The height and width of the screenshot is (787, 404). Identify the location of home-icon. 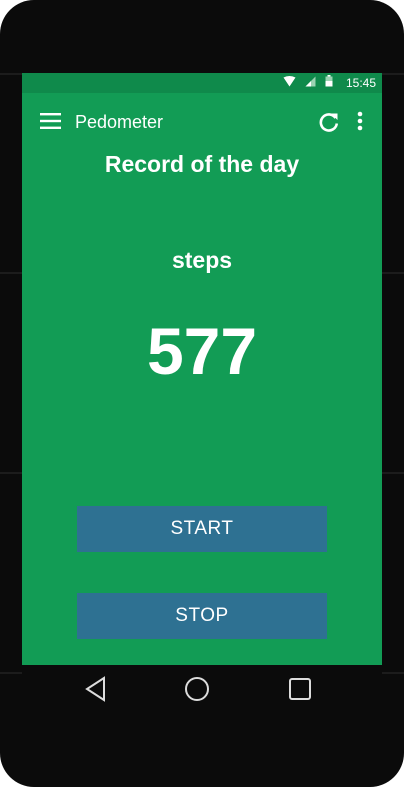
(197, 689).